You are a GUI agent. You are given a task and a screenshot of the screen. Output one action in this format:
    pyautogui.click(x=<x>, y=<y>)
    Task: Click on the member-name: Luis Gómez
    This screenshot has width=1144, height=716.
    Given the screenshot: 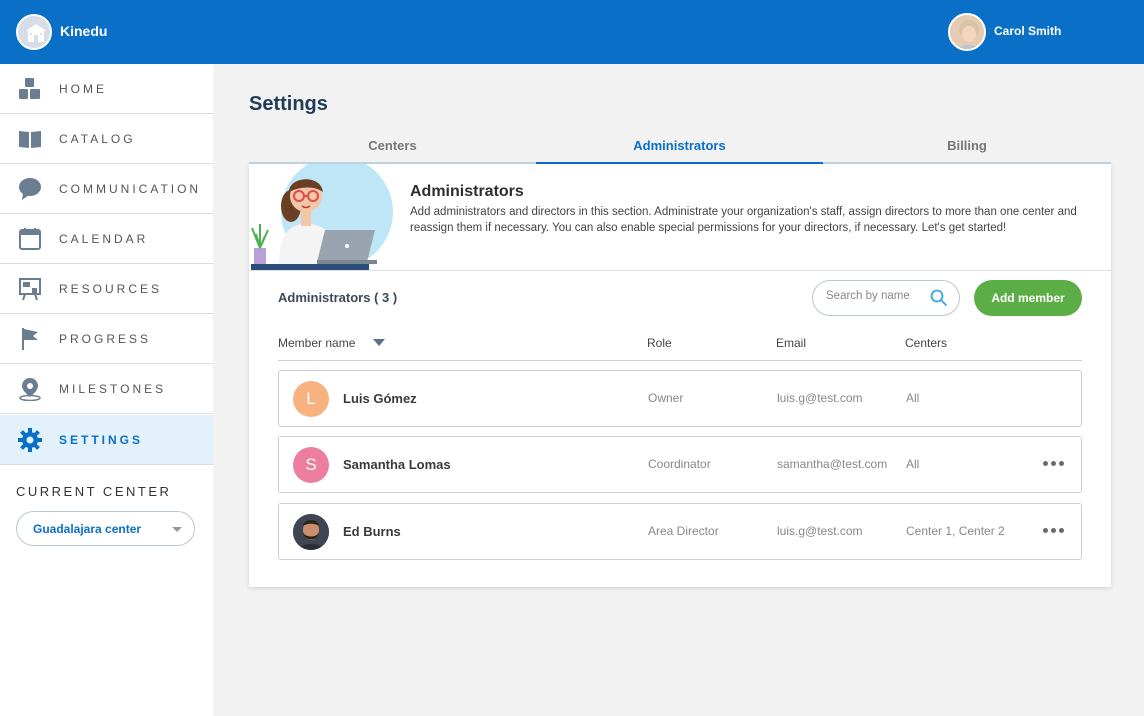 What is the action you would take?
    pyautogui.click(x=380, y=398)
    